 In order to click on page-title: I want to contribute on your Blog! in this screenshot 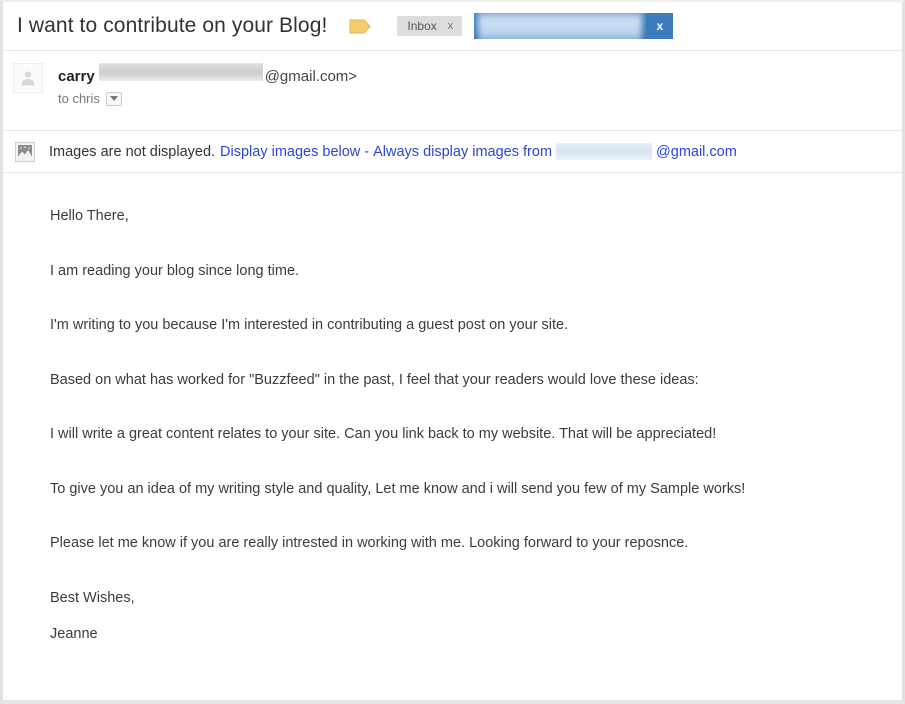, I will do `click(172, 25)`.